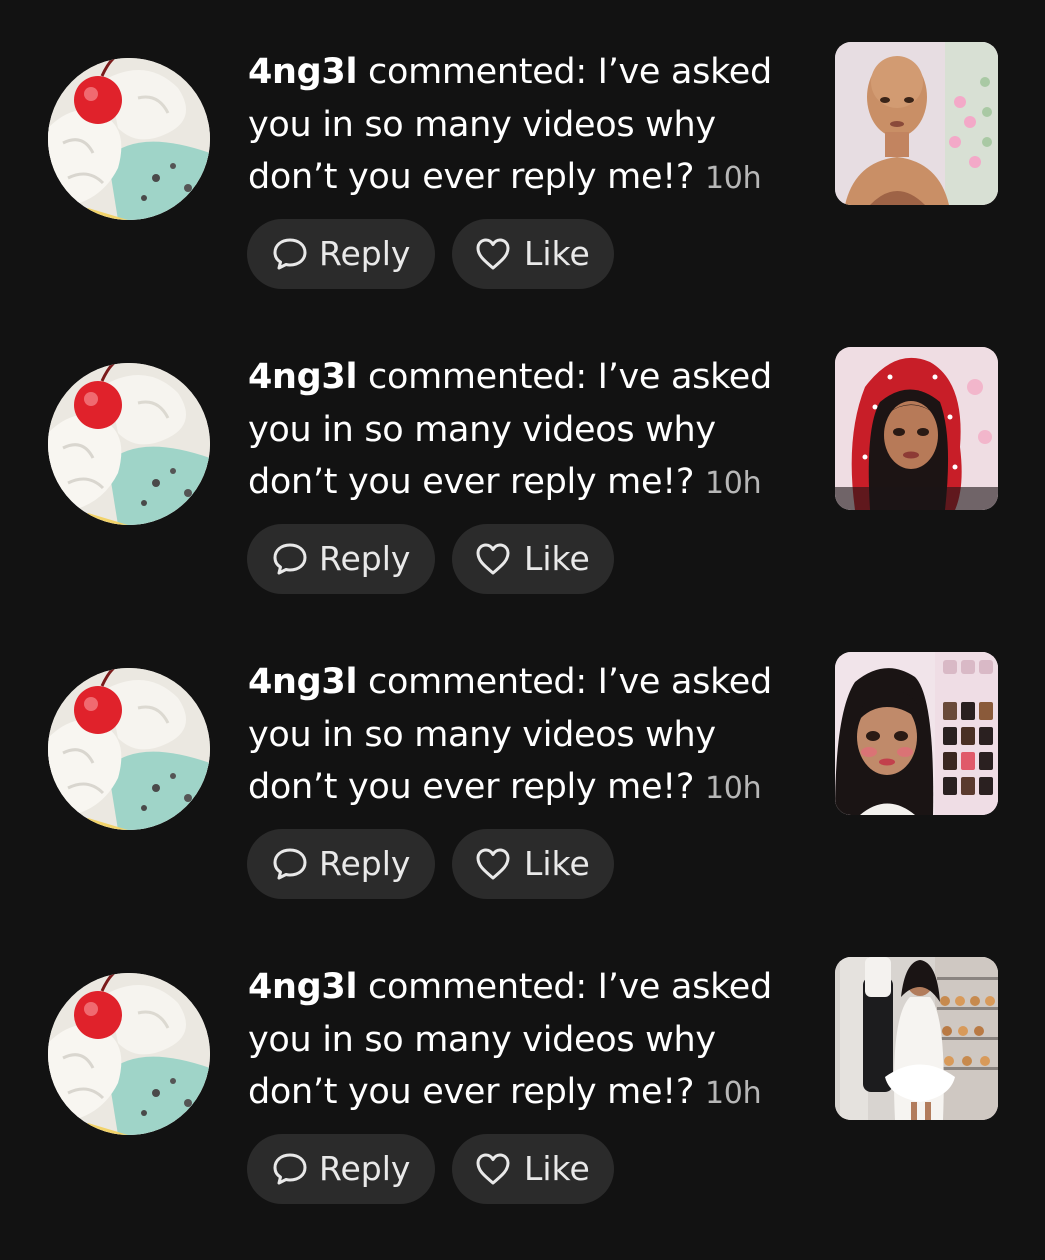 The height and width of the screenshot is (1260, 1045). I want to click on red-headscarf-video-image, so click(916, 428).